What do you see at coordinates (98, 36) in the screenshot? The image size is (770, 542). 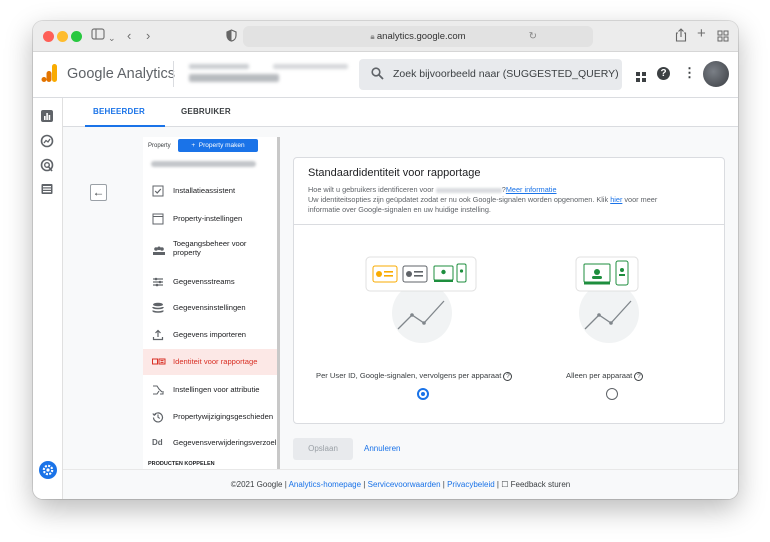 I see `sidebar-toggle-icon` at bounding box center [98, 36].